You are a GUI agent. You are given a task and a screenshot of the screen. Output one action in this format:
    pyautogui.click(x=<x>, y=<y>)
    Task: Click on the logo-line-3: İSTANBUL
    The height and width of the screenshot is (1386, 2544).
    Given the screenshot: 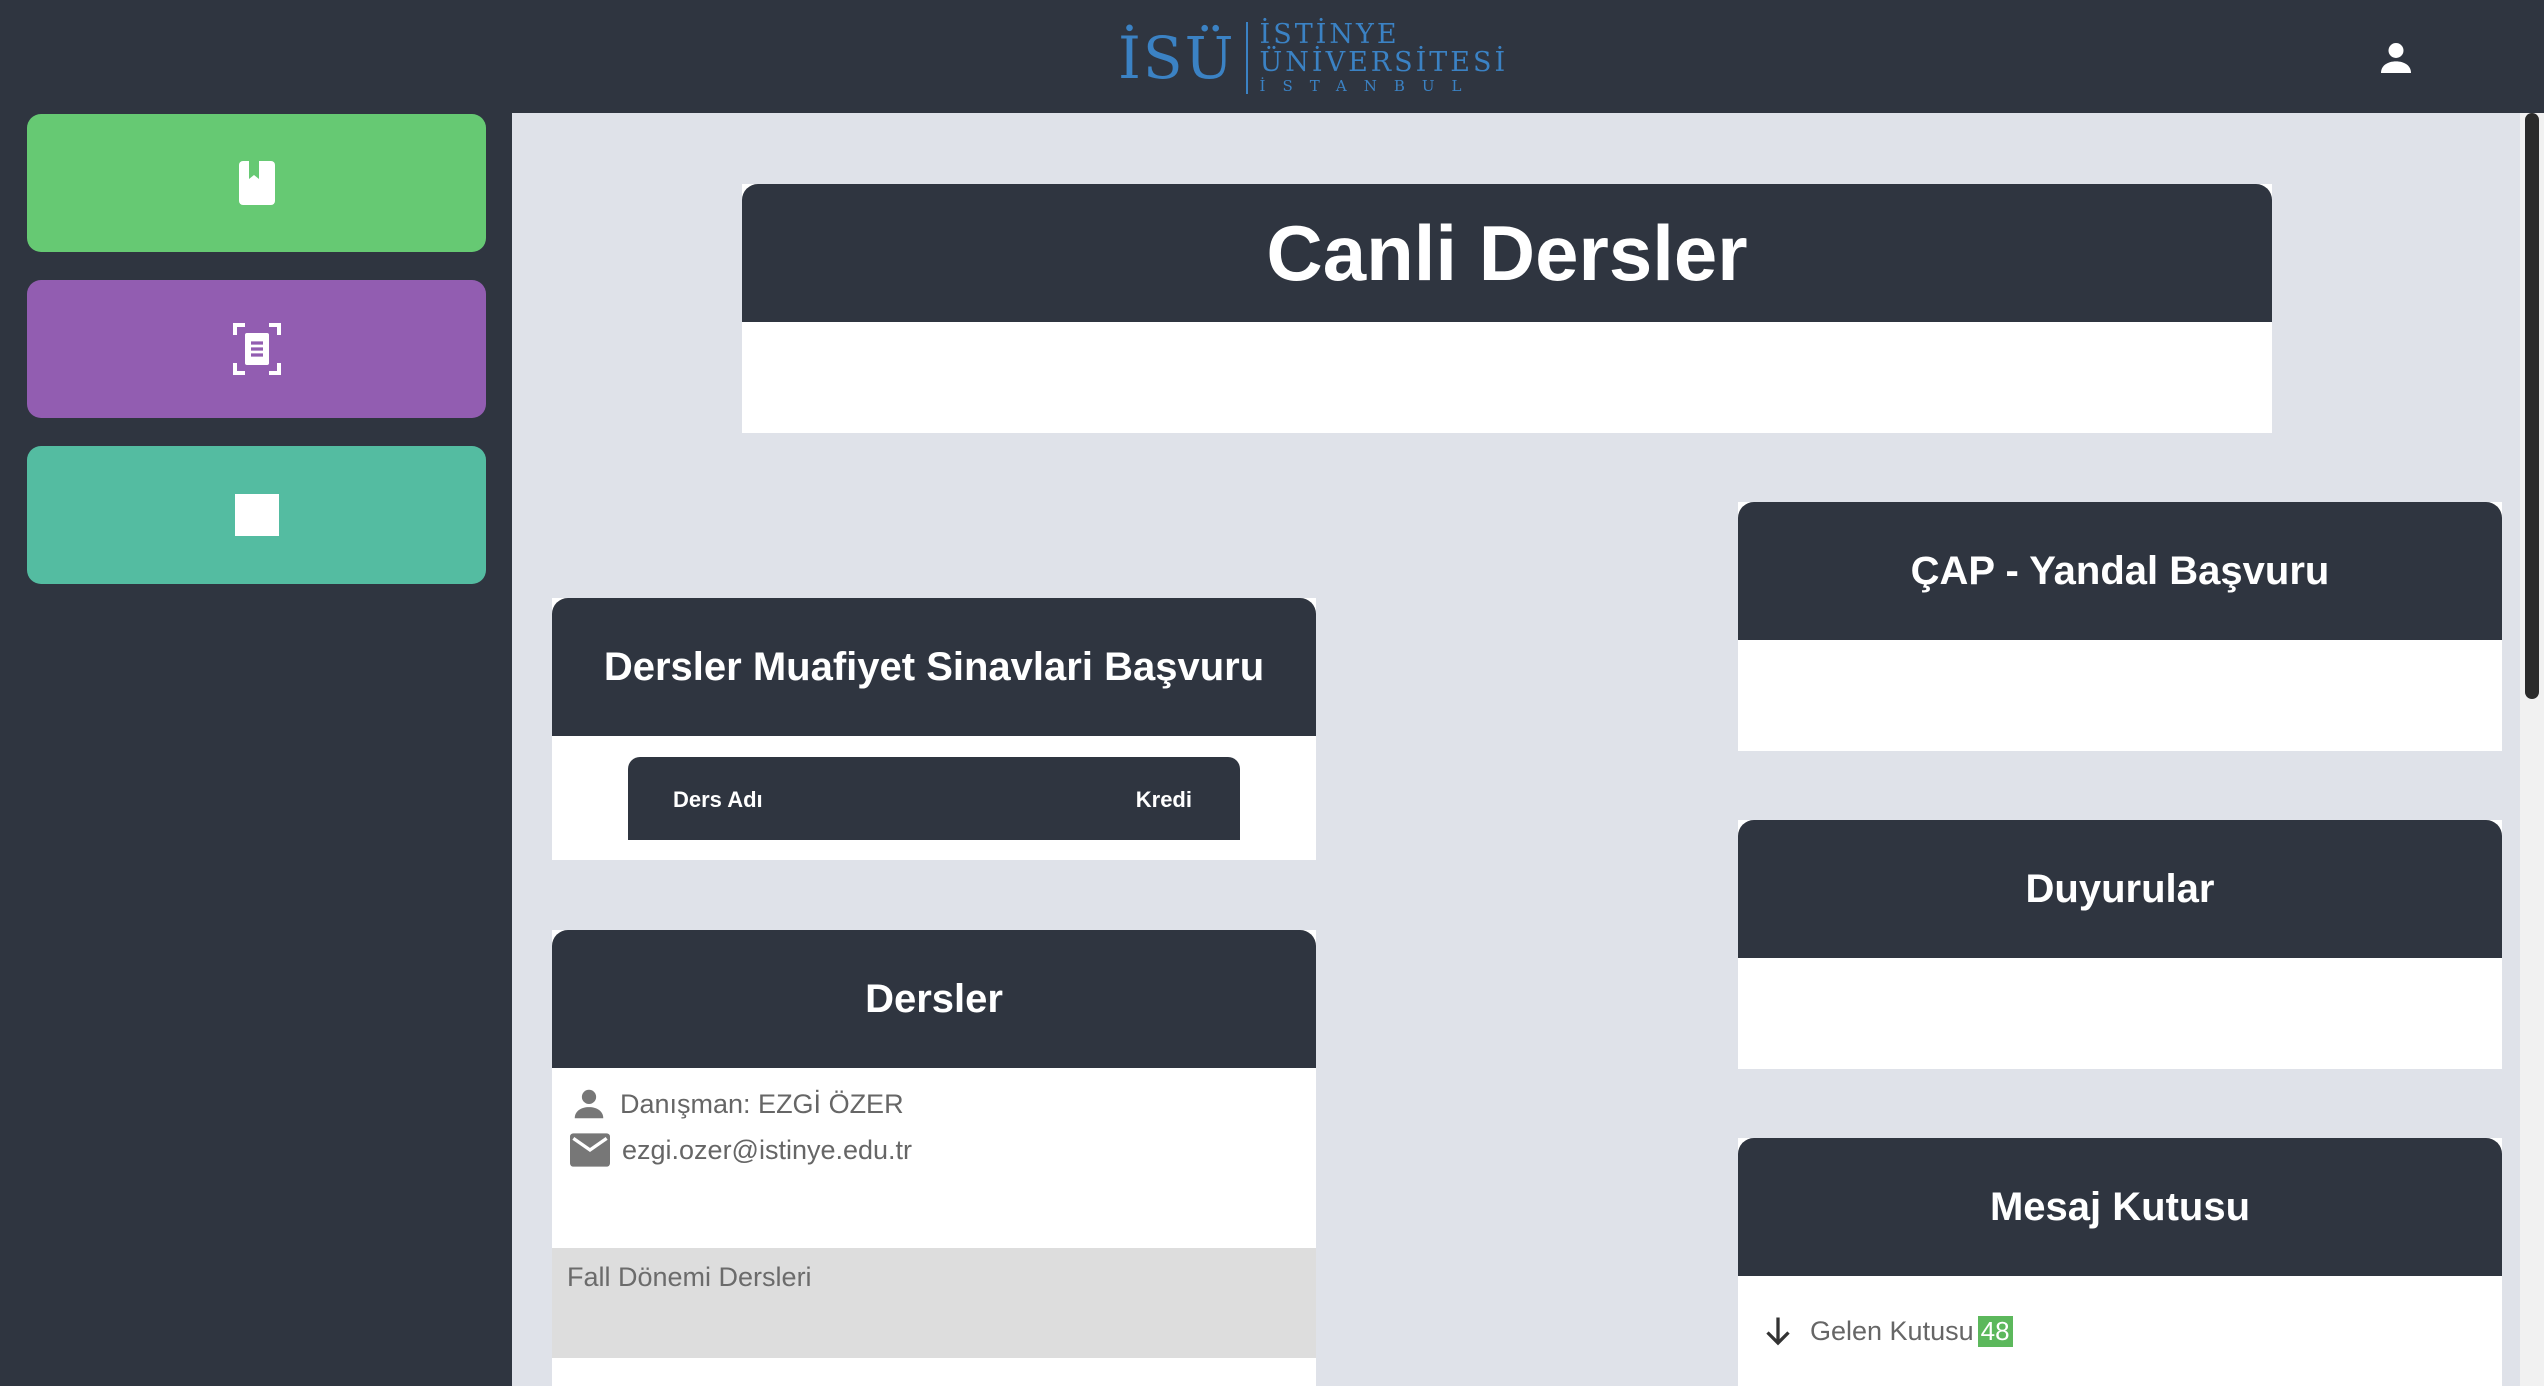 What is the action you would take?
    pyautogui.click(x=1369, y=86)
    